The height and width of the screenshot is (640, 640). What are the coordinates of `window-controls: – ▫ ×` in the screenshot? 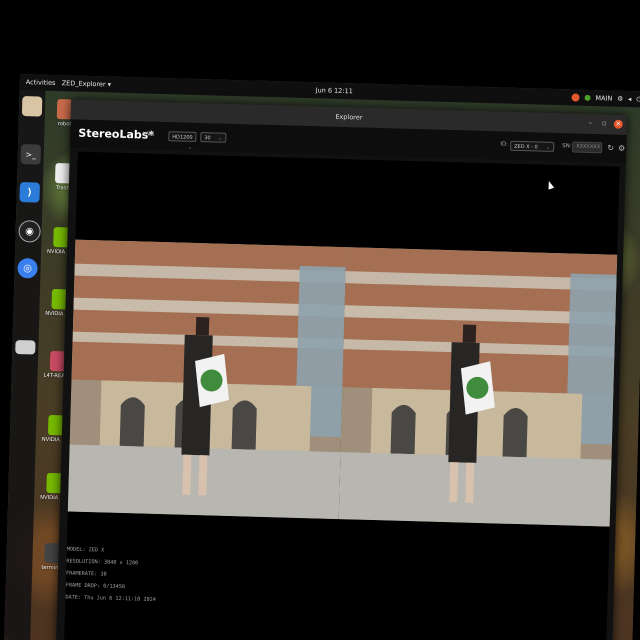 It's located at (604, 124).